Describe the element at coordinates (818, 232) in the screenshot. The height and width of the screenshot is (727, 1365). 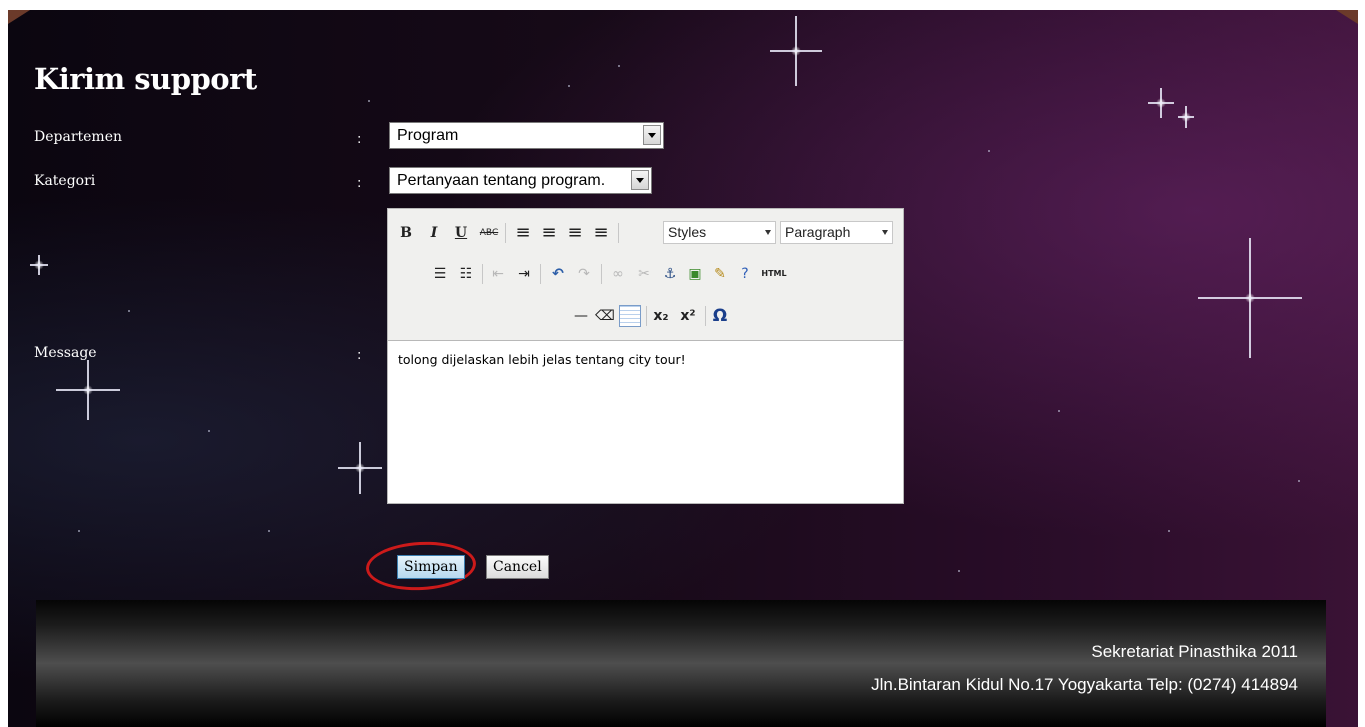
I see `format-dropdown-label: Paragraph` at that location.